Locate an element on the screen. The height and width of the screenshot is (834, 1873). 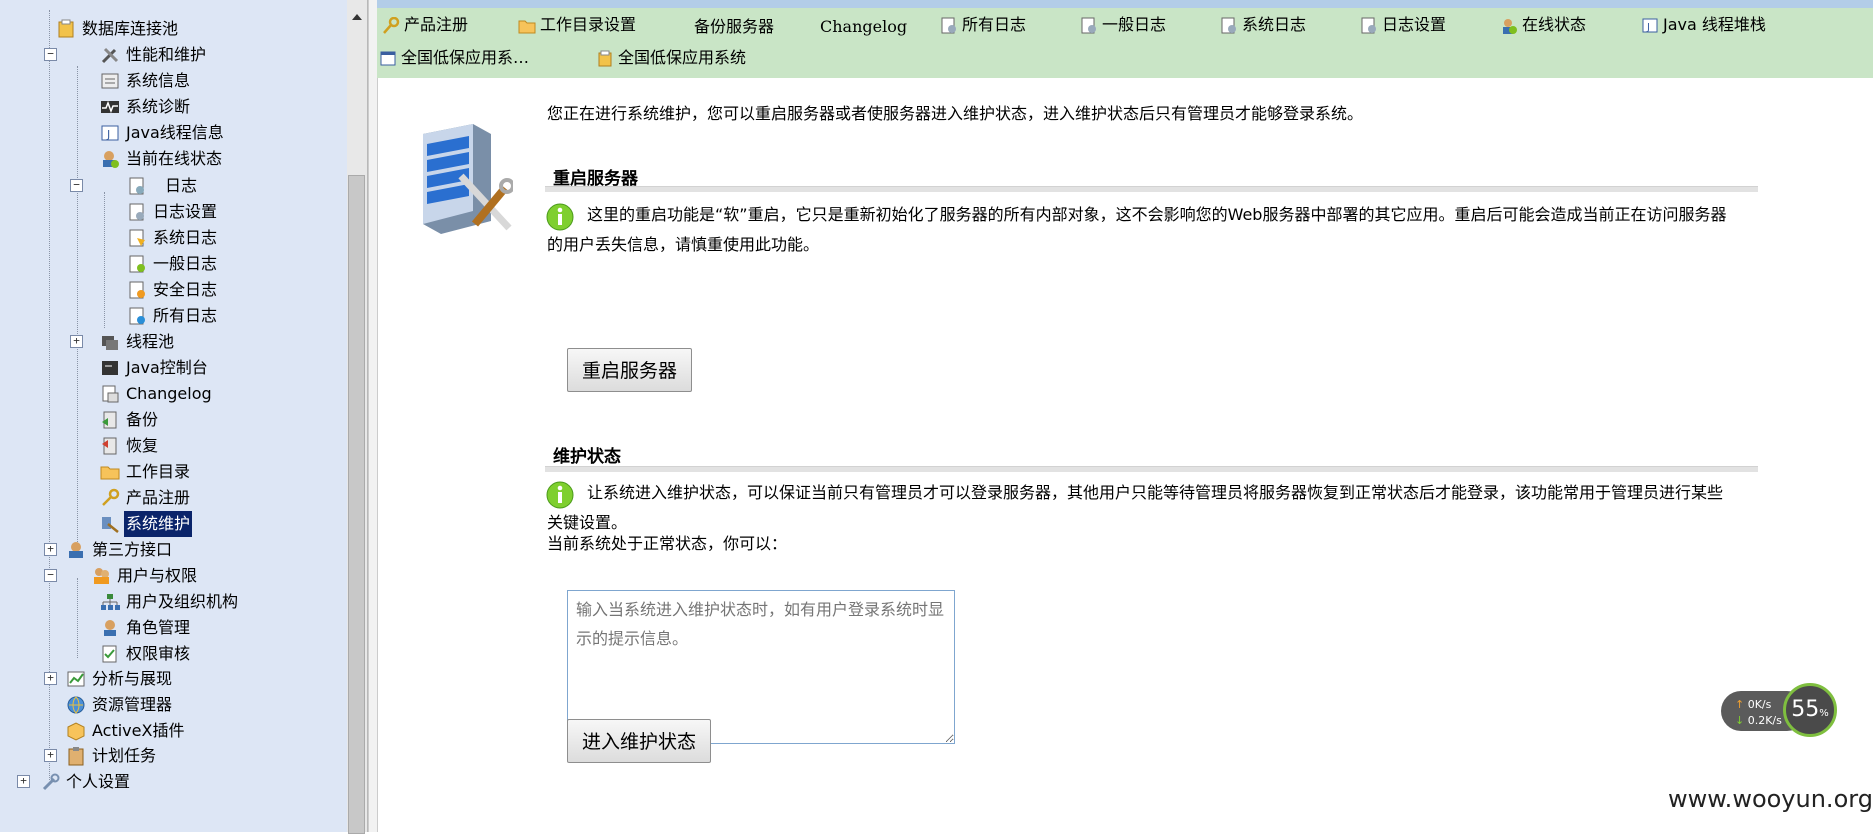
watermark-text: www.wooyun.org is located at coordinates (1770, 799).